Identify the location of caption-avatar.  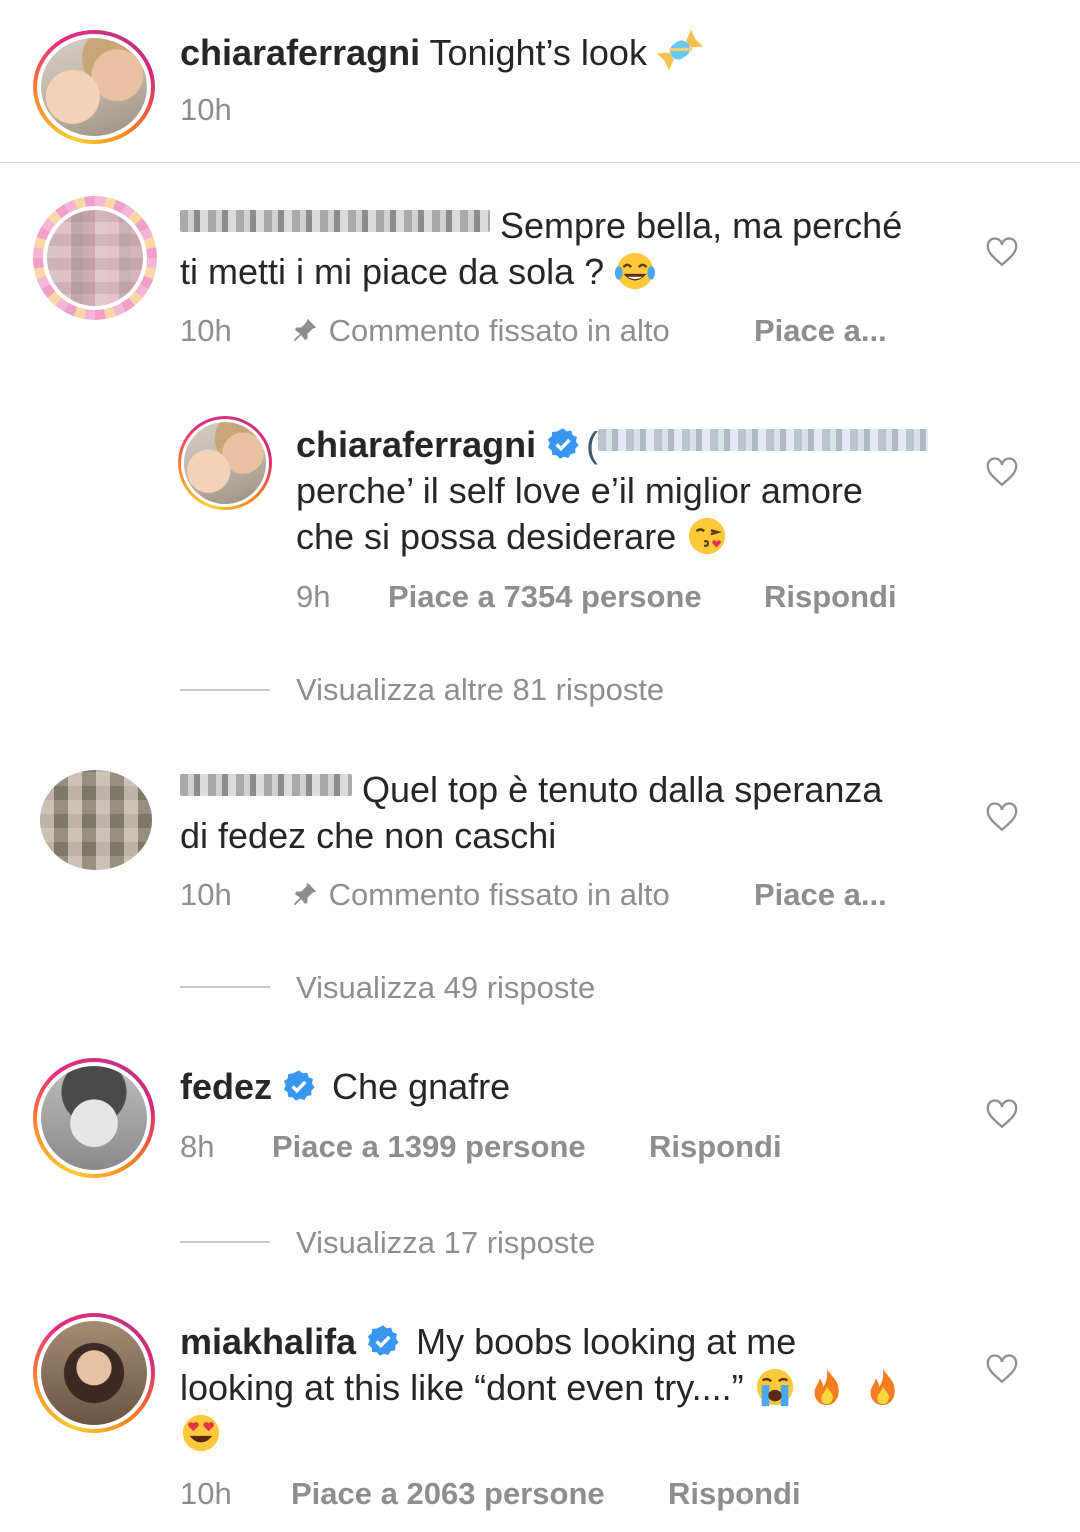
(94, 87).